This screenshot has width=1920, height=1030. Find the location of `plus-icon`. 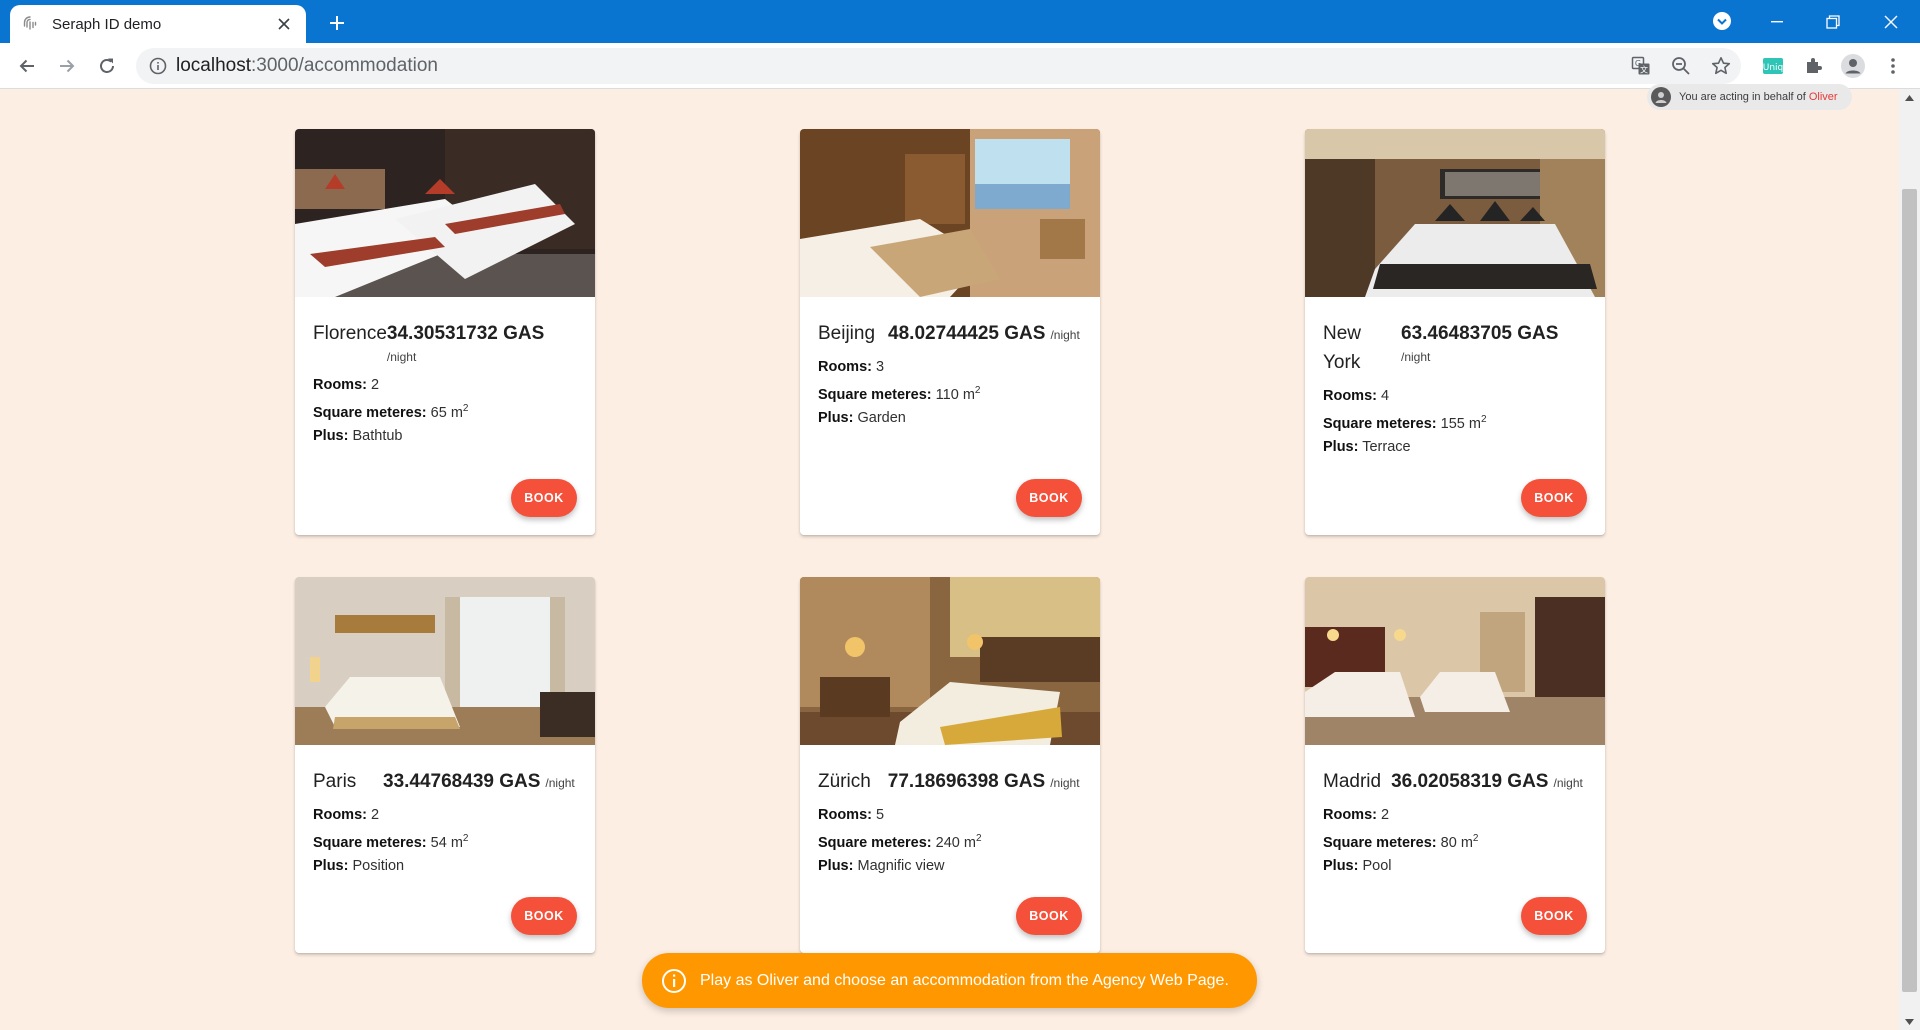

plus-icon is located at coordinates (337, 23).